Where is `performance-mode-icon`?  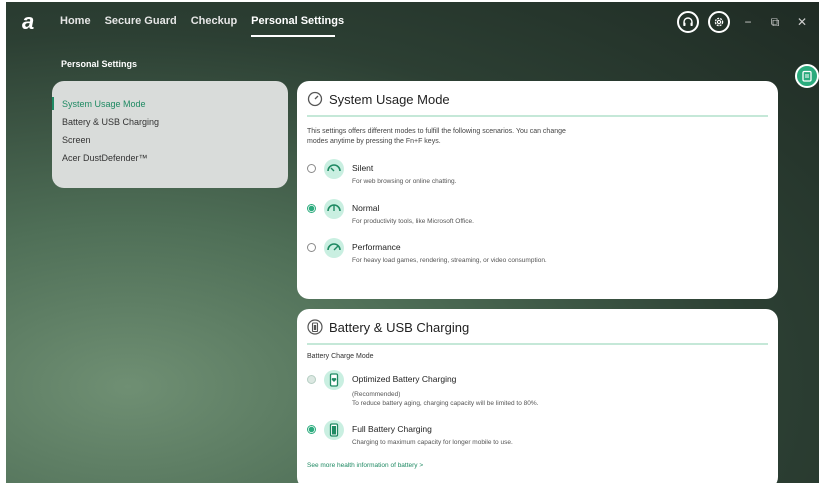 performance-mode-icon is located at coordinates (334, 248).